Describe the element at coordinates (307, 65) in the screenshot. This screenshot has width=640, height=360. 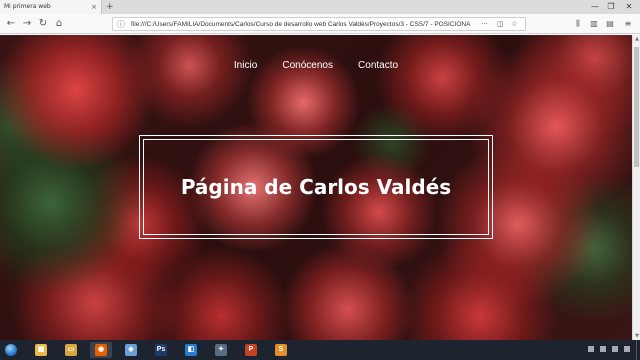
I see `nav-link-conocenos: Conócenos` at that location.